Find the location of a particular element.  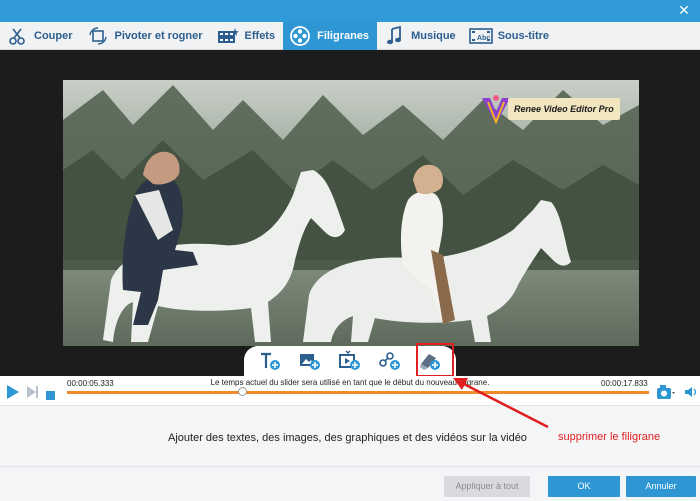

tab-pivoter-rogner: Pivoter et rogner is located at coordinates (146, 36).